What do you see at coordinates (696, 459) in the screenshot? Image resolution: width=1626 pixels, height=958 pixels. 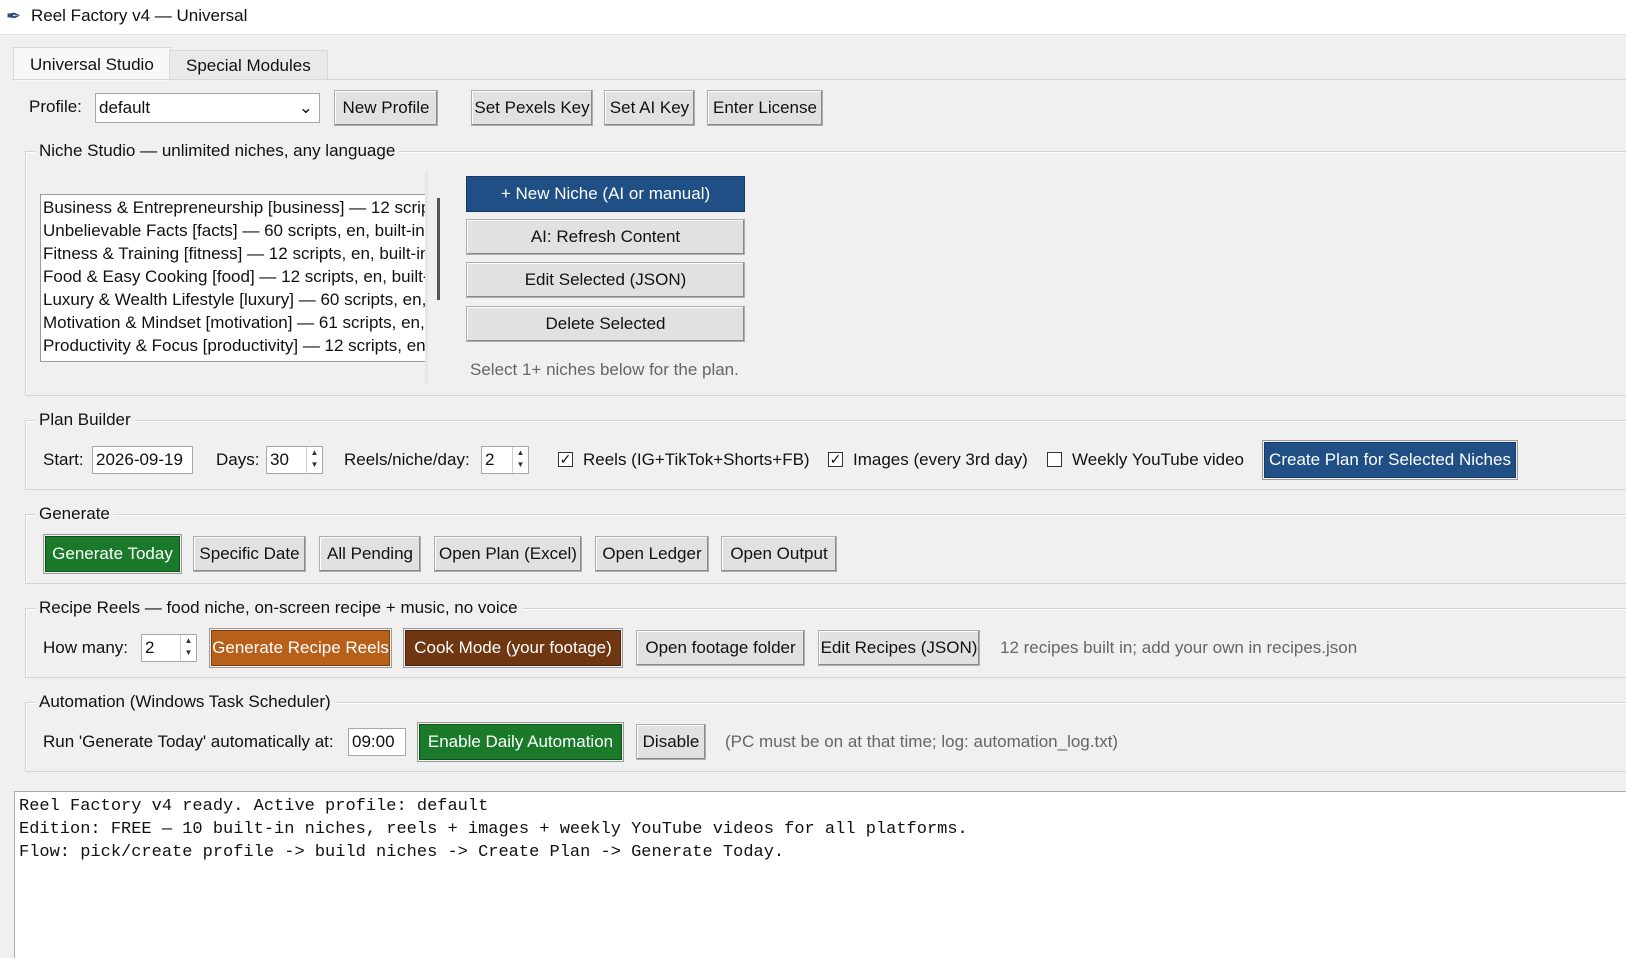 I see `reels-checkbox-label: Reels (IG+TikTok+Shorts+FB)` at bounding box center [696, 459].